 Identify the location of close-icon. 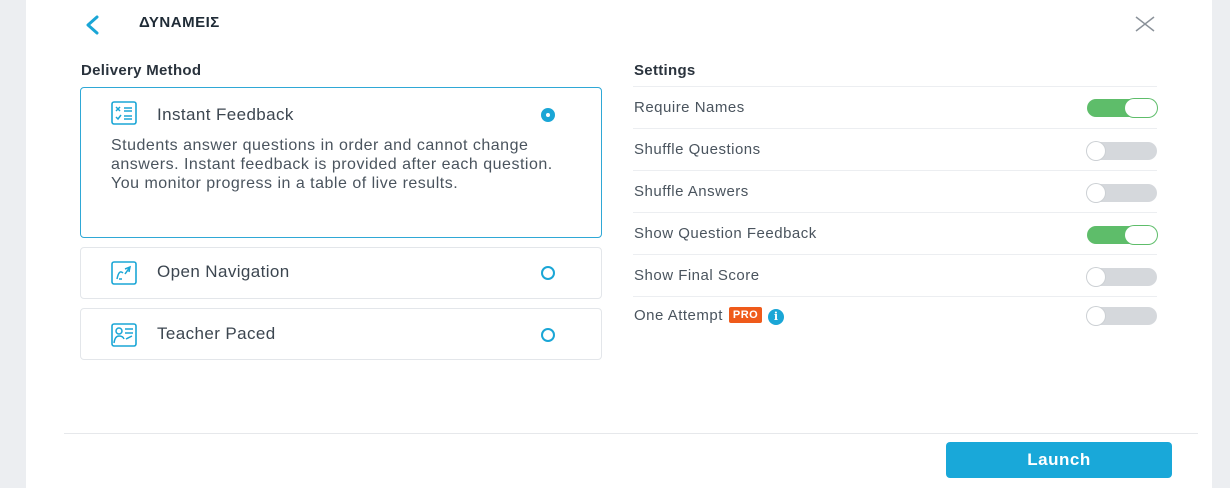
(1145, 24).